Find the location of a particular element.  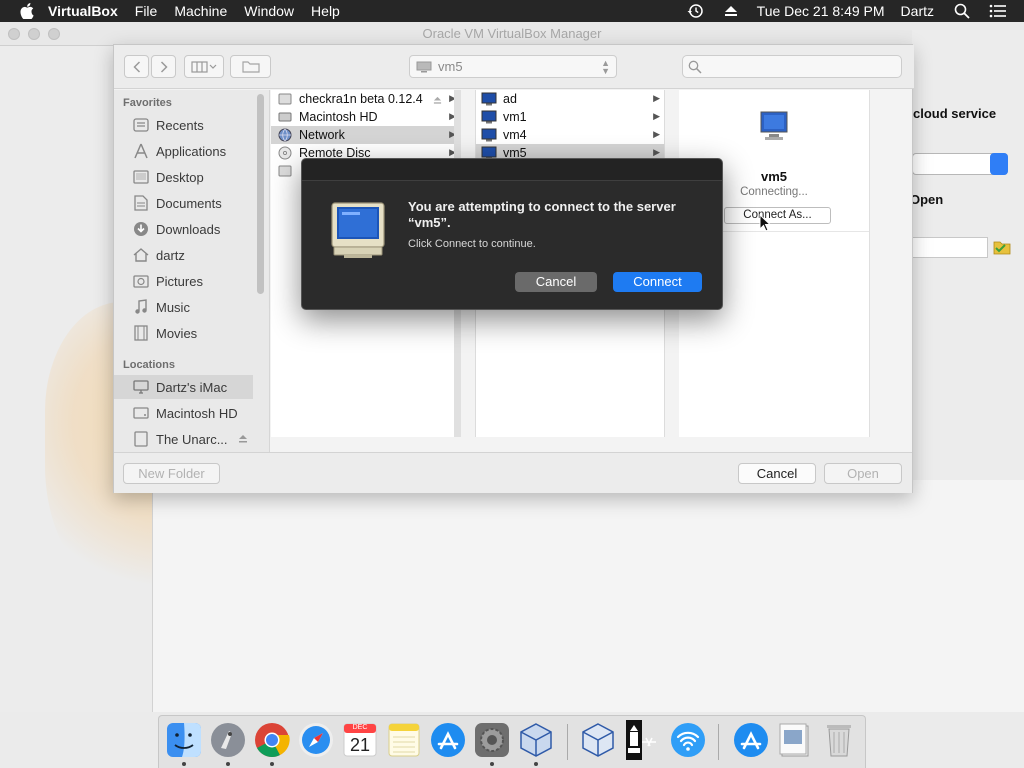

calendar-month: DEC is located at coordinates (360, 727).